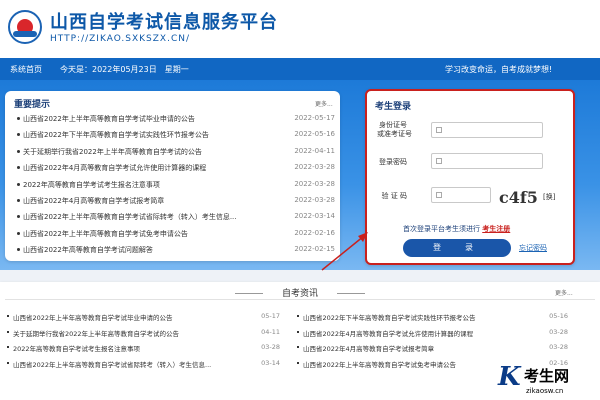 This screenshot has width=600, height=400. What do you see at coordinates (461, 195) in the screenshot?
I see `captcha-input` at bounding box center [461, 195].